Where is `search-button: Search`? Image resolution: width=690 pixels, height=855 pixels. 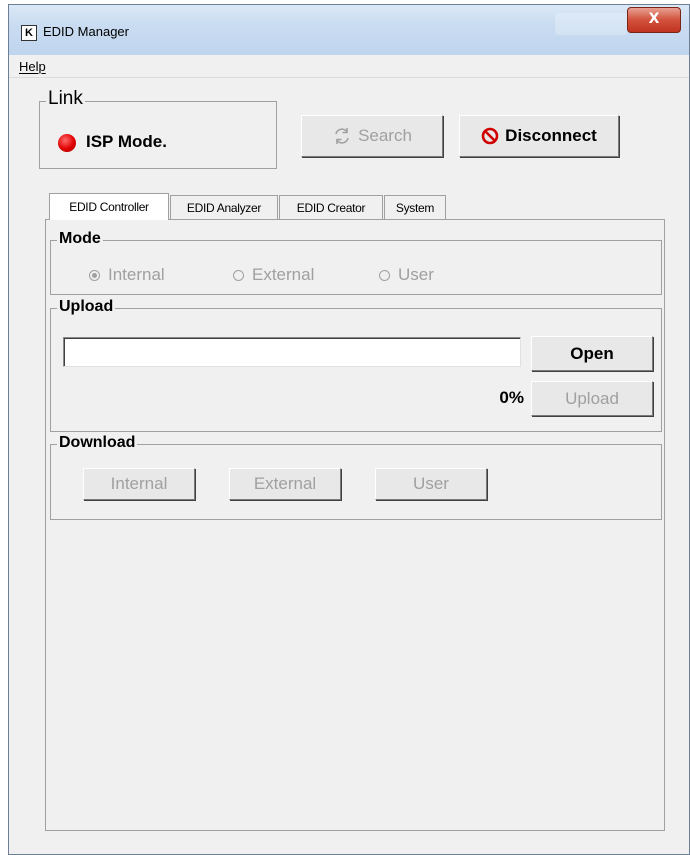 search-button: Search is located at coordinates (372, 136).